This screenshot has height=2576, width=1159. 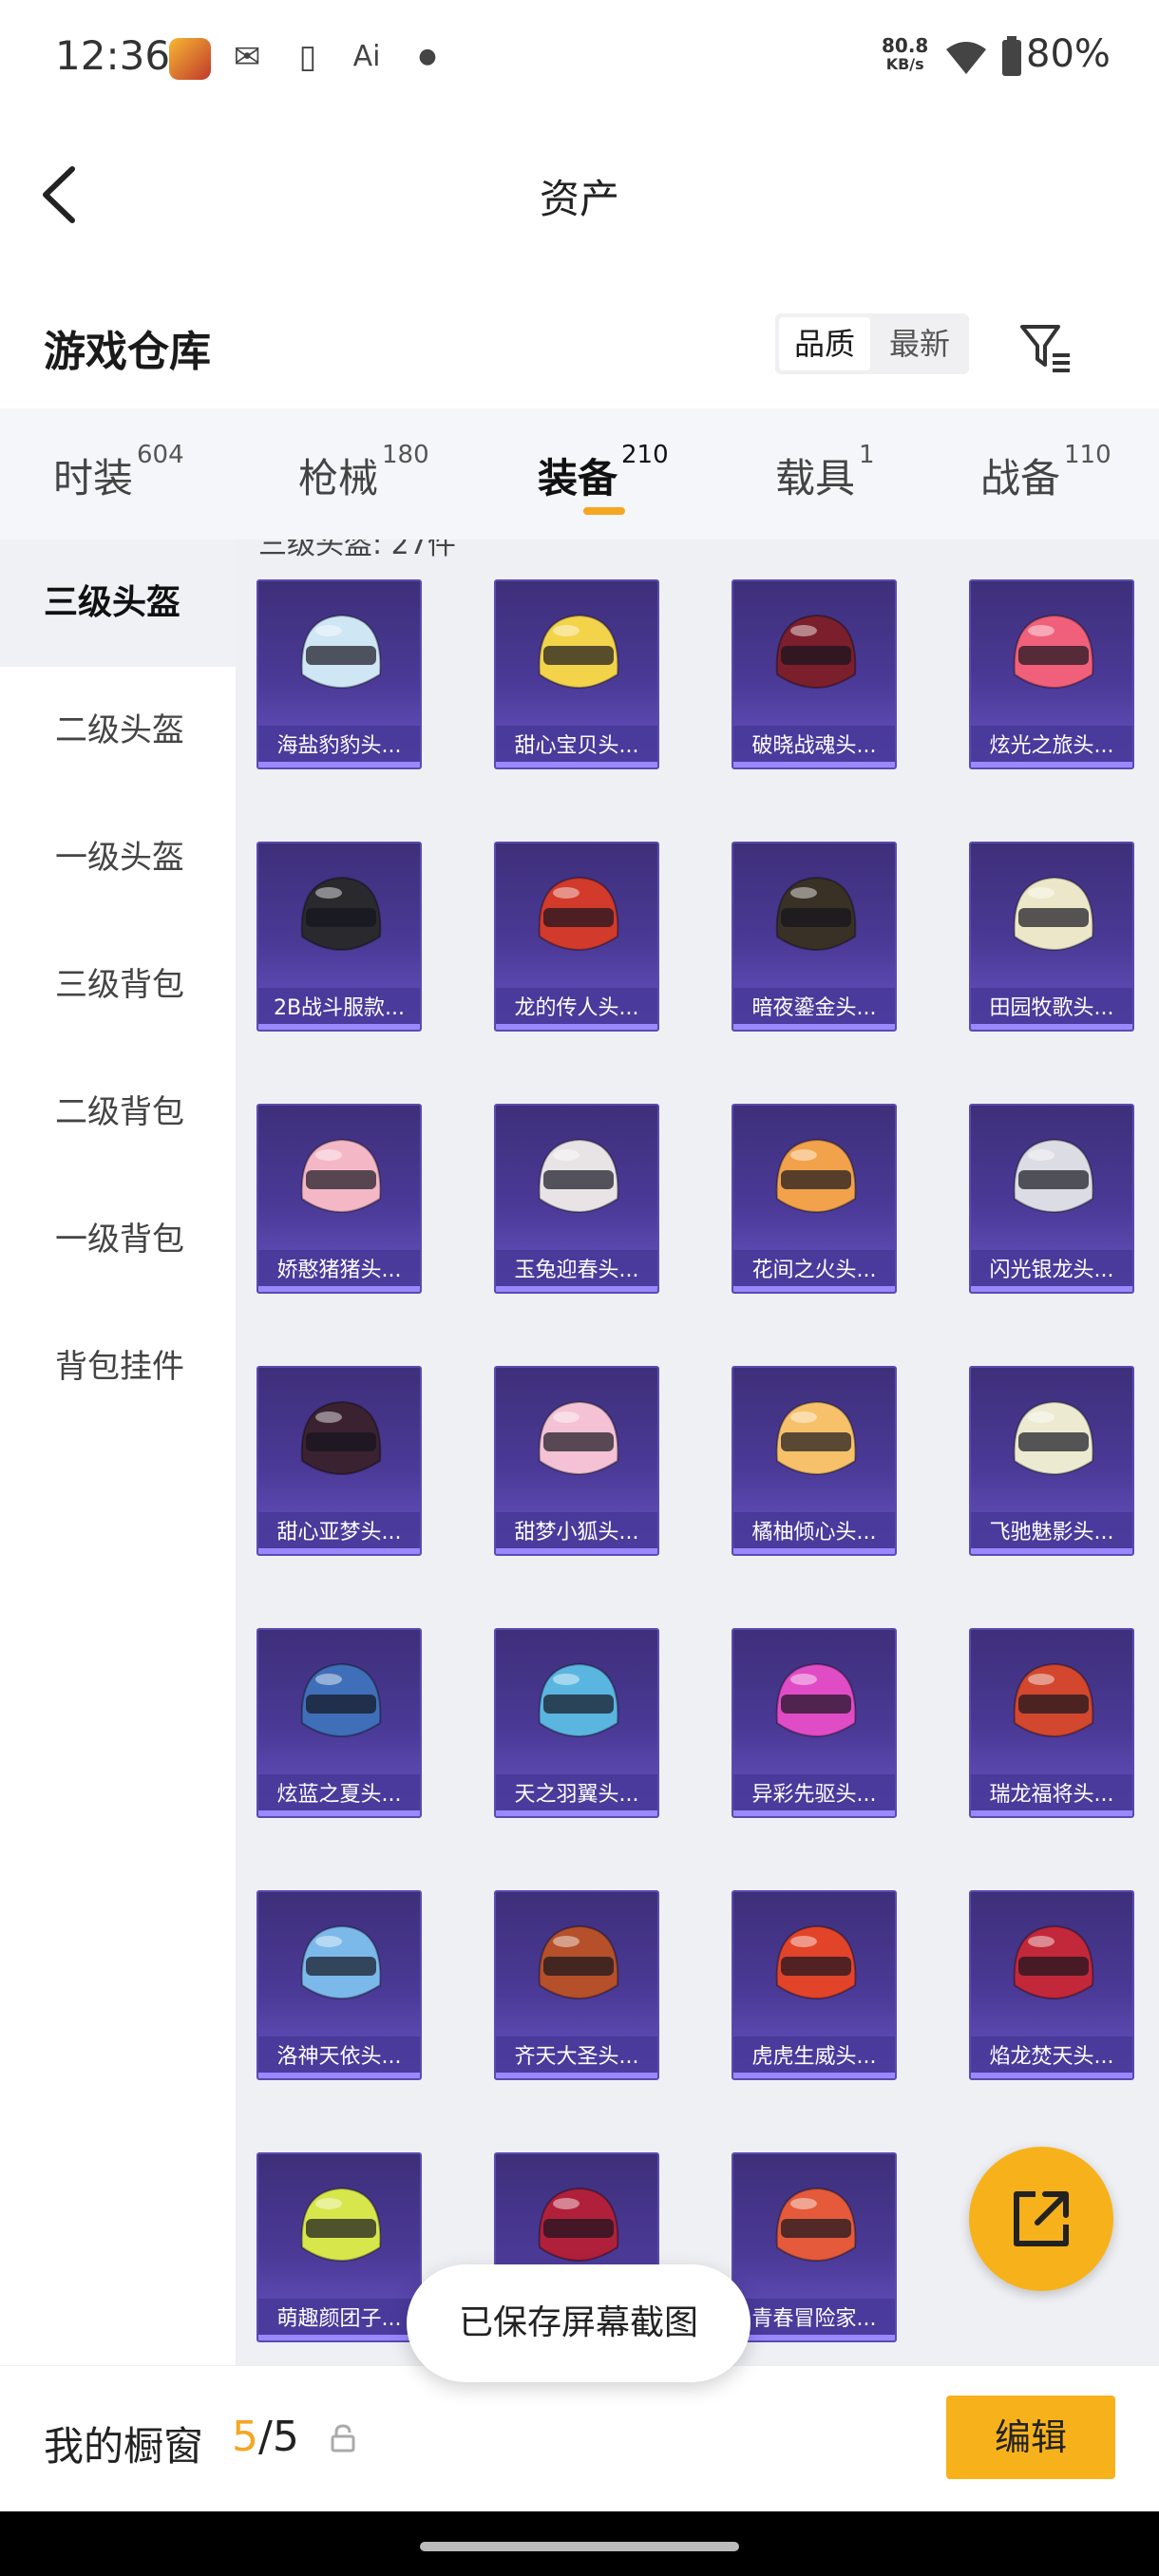 I want to click on share-button, so click(x=1041, y=2219).